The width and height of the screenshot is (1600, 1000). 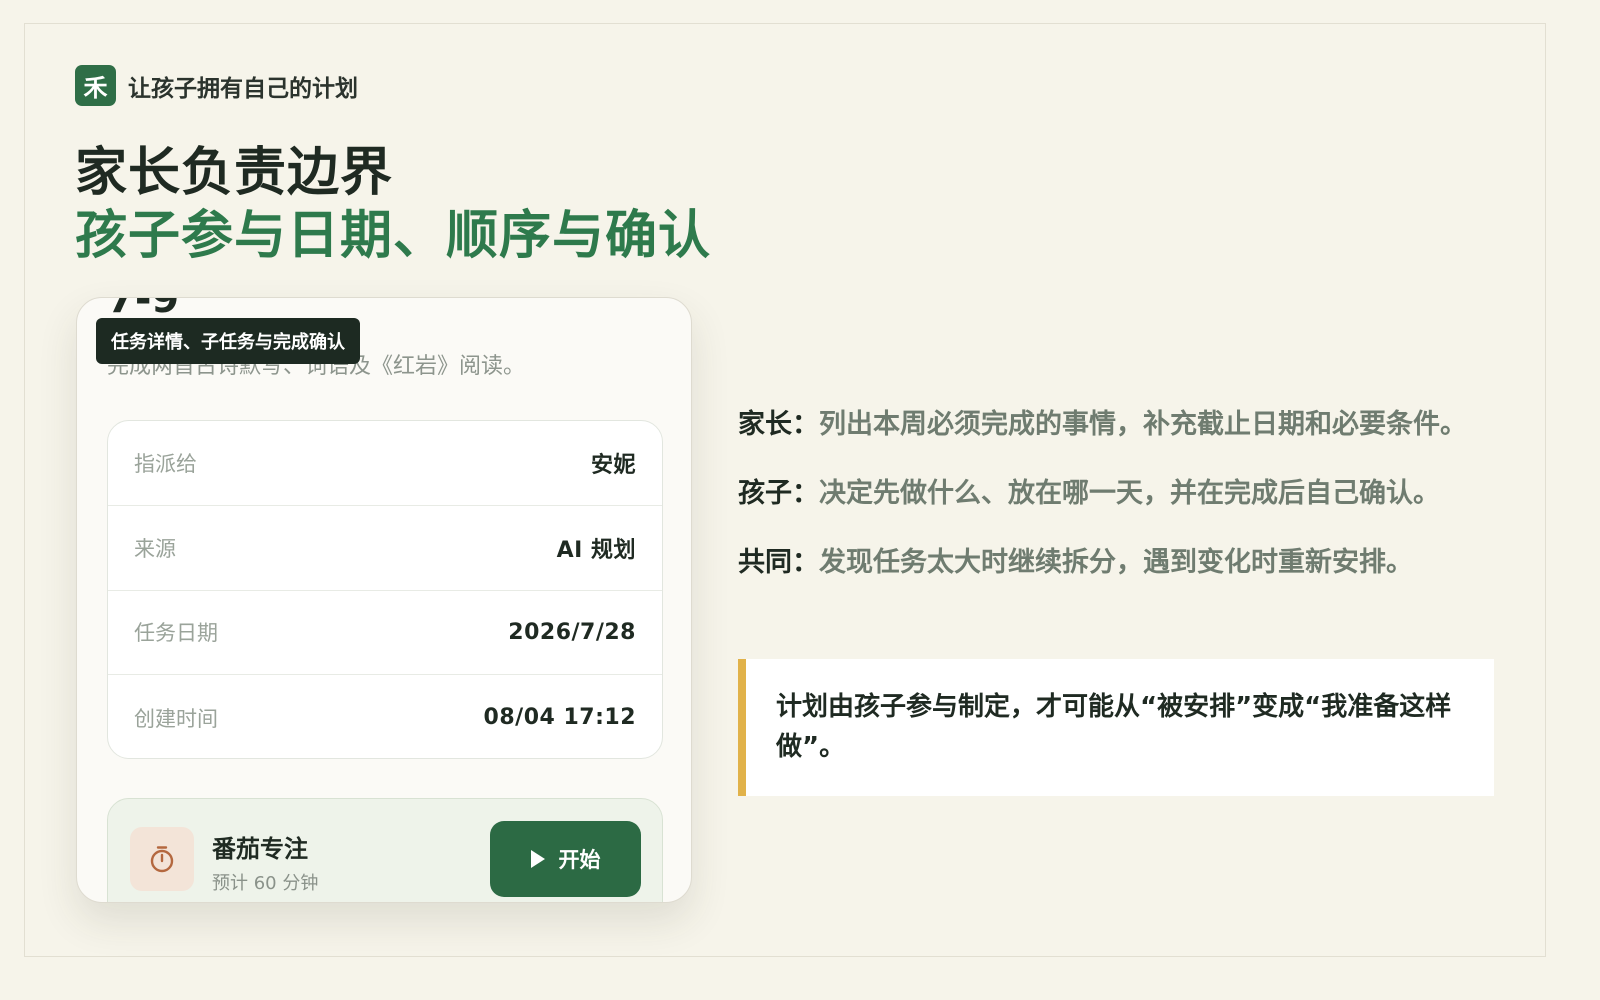 What do you see at coordinates (95, 85) in the screenshot?
I see `brand-logo: 禾` at bounding box center [95, 85].